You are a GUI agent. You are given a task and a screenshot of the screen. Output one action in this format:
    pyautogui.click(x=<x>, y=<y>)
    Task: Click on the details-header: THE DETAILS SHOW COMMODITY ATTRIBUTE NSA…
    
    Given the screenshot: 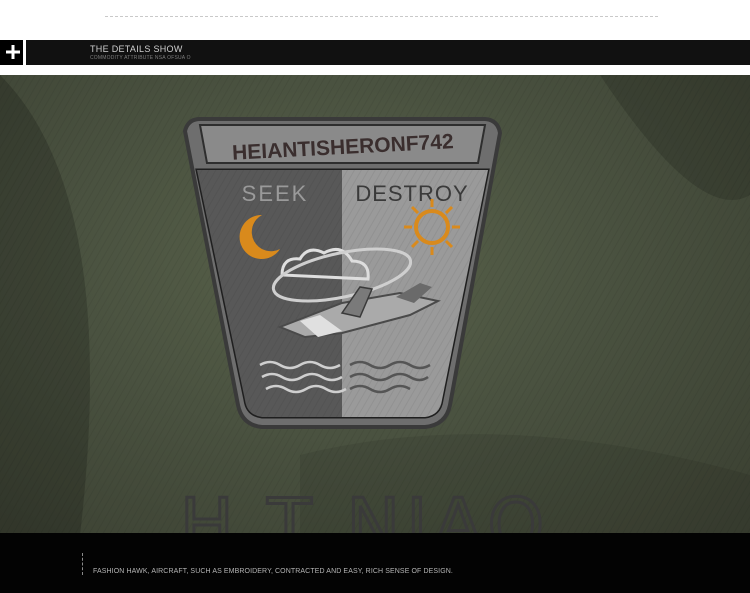 What is the action you would take?
    pyautogui.click(x=375, y=52)
    